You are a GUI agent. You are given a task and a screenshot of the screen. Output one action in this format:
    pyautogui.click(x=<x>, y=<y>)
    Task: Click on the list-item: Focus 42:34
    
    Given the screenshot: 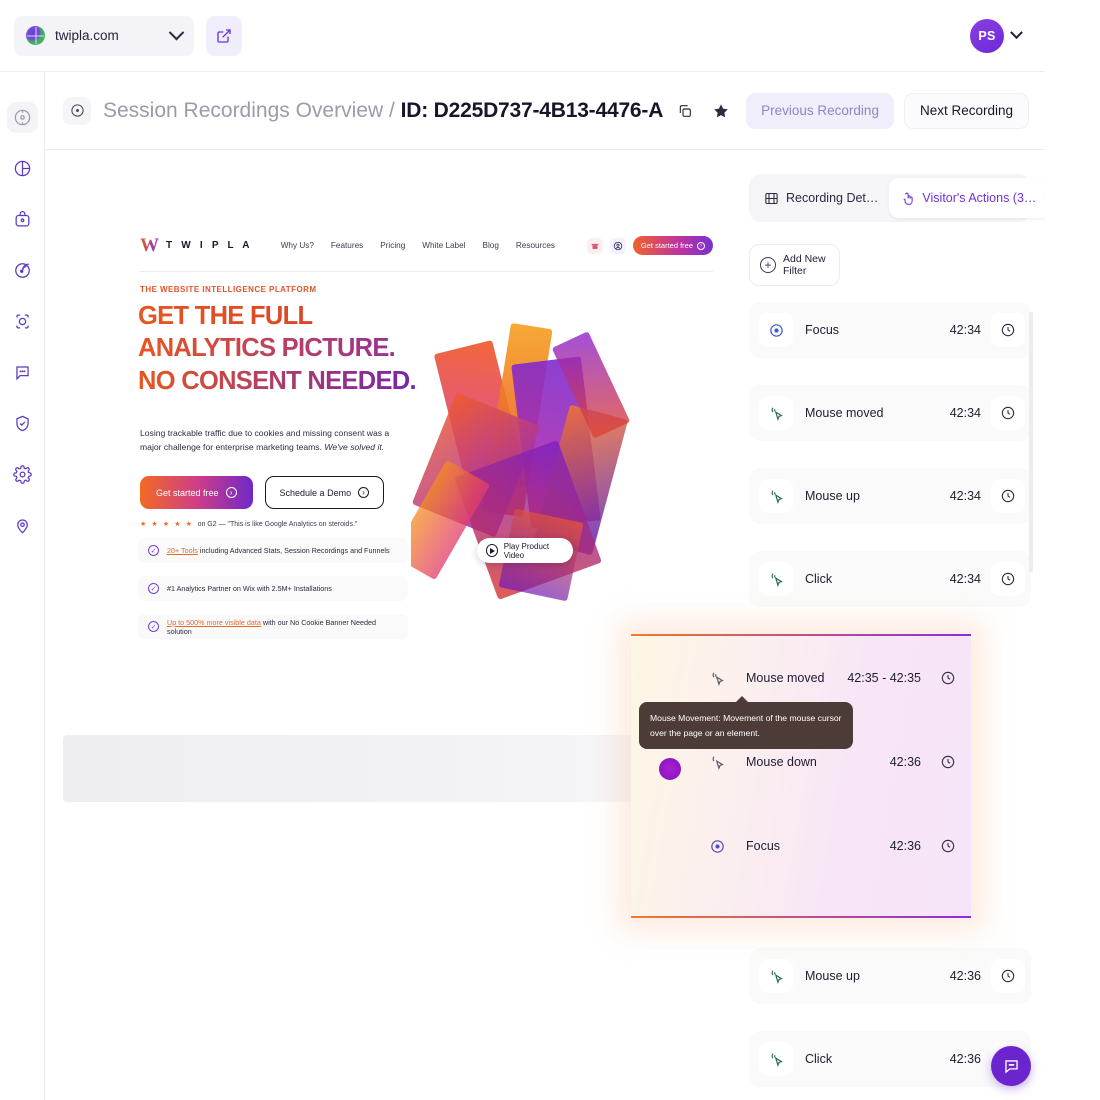 What is the action you would take?
    pyautogui.click(x=890, y=330)
    